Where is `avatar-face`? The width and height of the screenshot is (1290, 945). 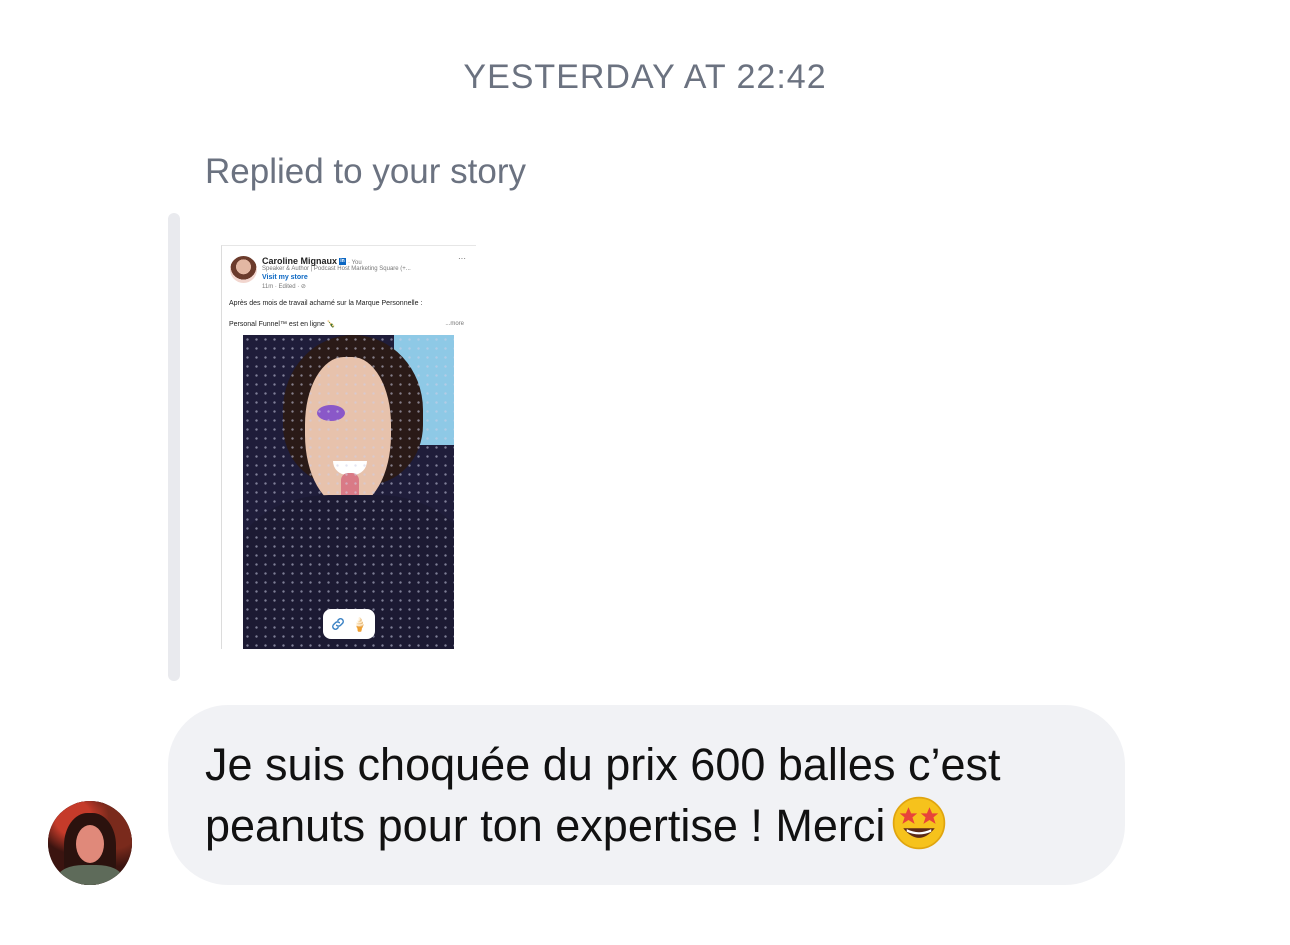 avatar-face is located at coordinates (90, 844).